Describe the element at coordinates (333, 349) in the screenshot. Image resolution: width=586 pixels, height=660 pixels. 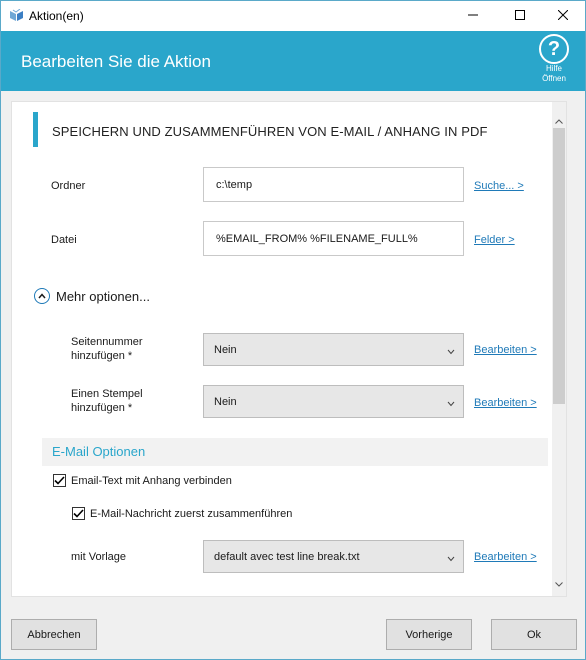
I see `page-number-select: Nein` at that location.